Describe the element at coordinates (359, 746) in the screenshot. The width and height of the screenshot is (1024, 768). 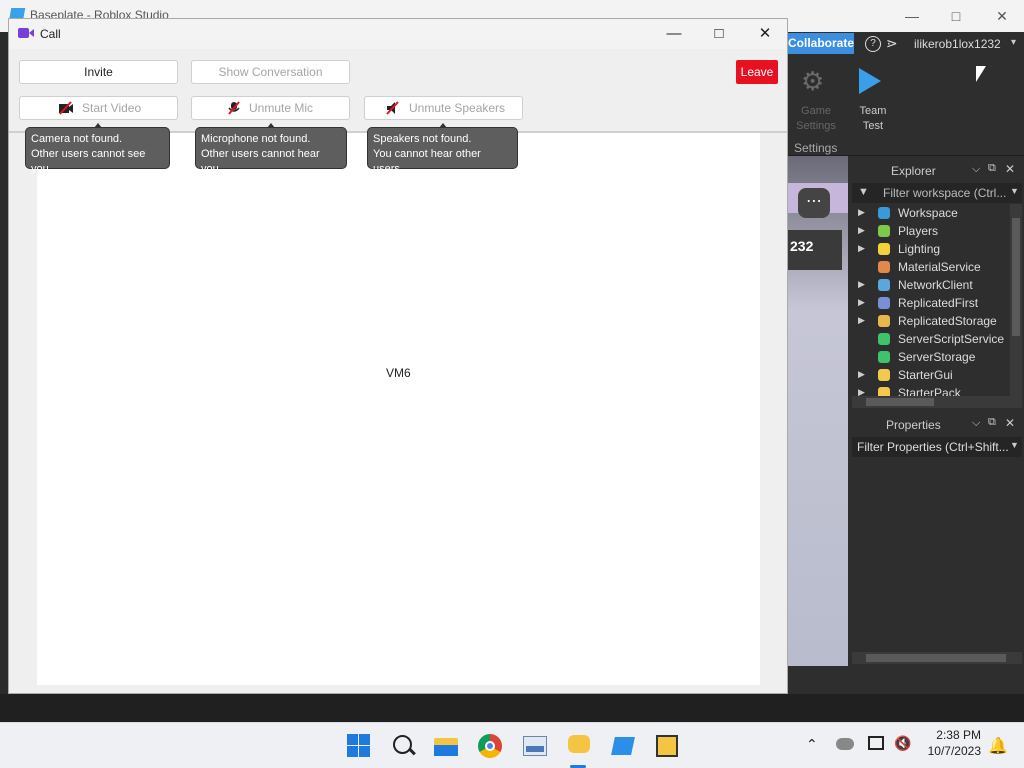
I see `windows-start-icon` at that location.